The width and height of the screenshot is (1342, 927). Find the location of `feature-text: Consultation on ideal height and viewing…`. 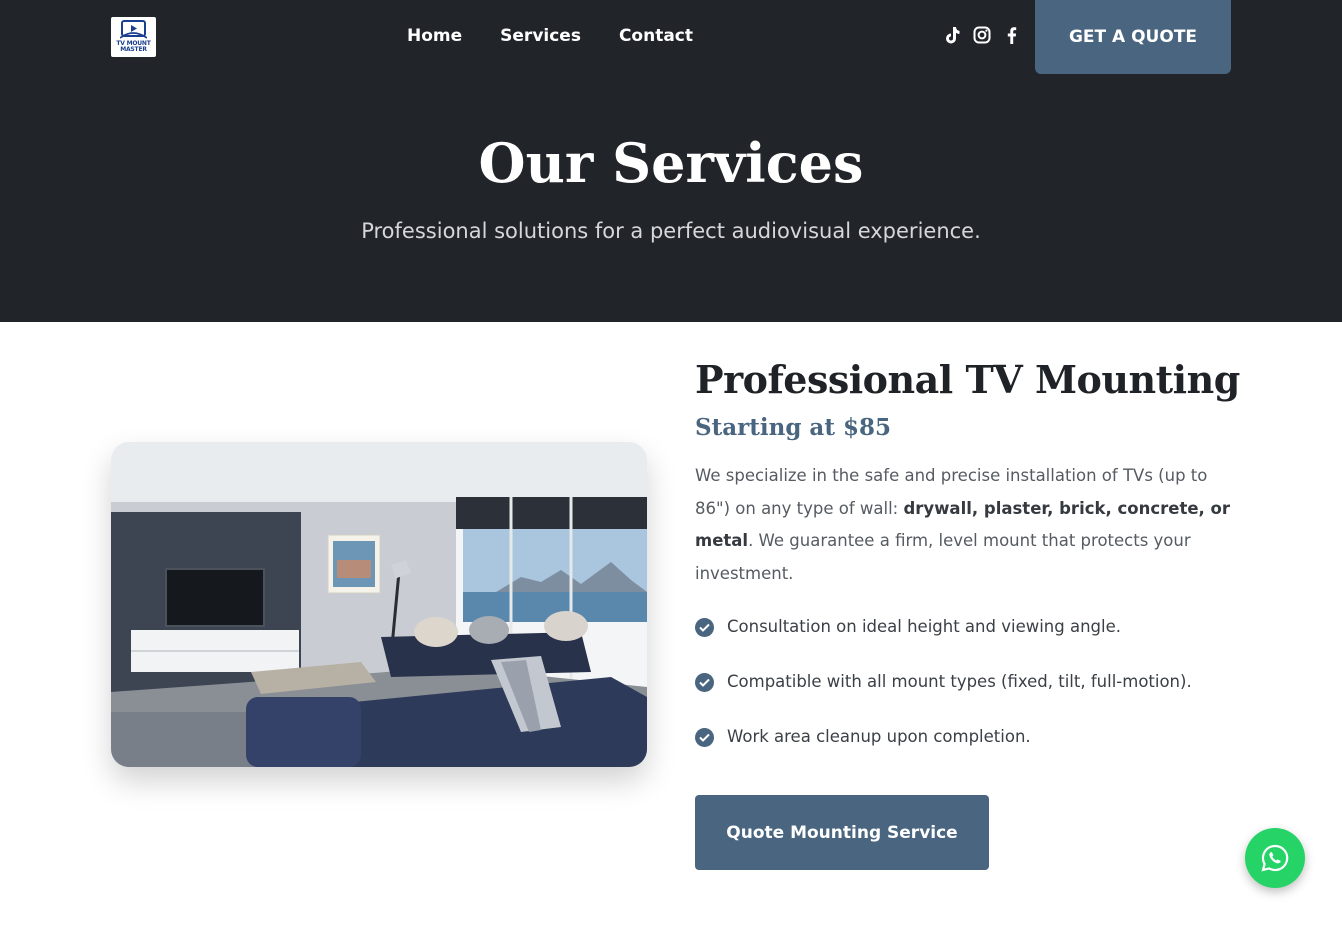

feature-text: Consultation on ideal height and viewing… is located at coordinates (924, 626).